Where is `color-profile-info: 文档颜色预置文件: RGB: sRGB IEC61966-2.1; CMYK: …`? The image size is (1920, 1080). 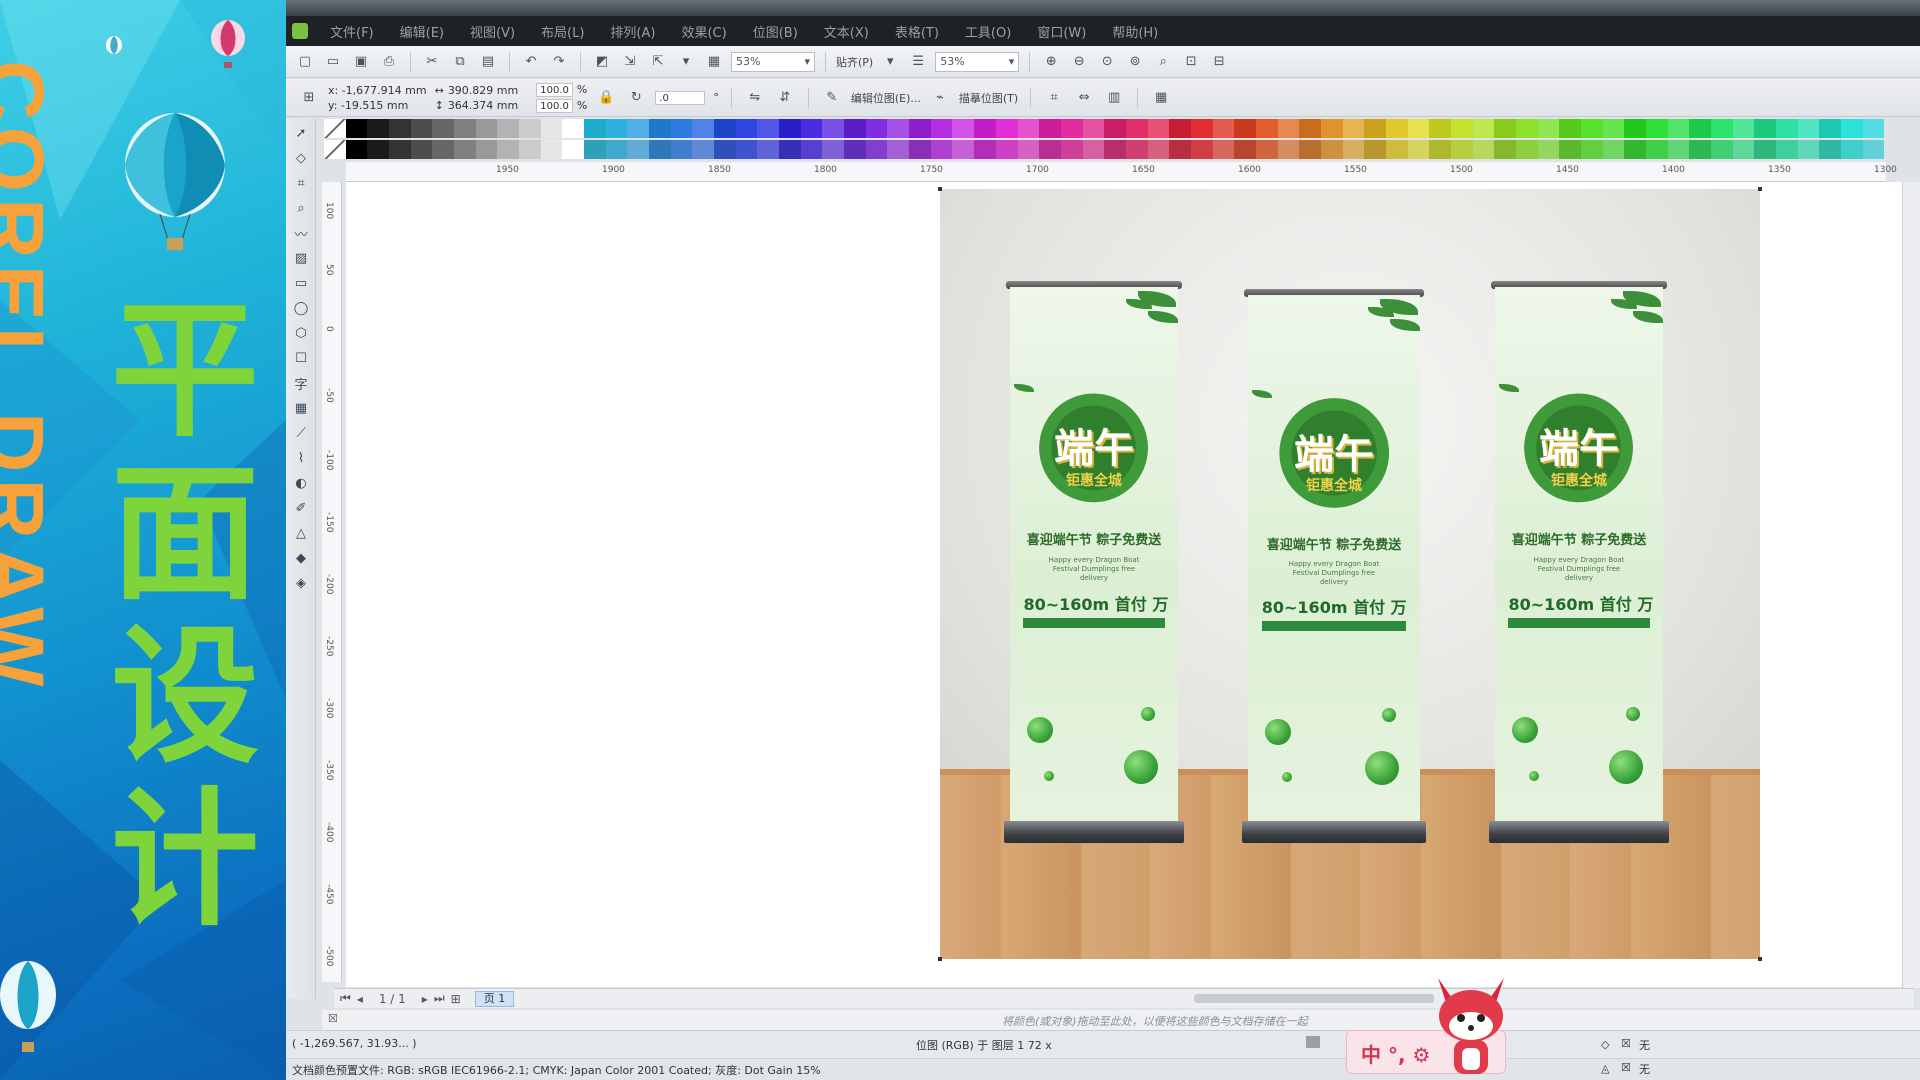 color-profile-info: 文档颜色预置文件: RGB: sRGB IEC61966-2.1; CMYK: … is located at coordinates (556, 1070).